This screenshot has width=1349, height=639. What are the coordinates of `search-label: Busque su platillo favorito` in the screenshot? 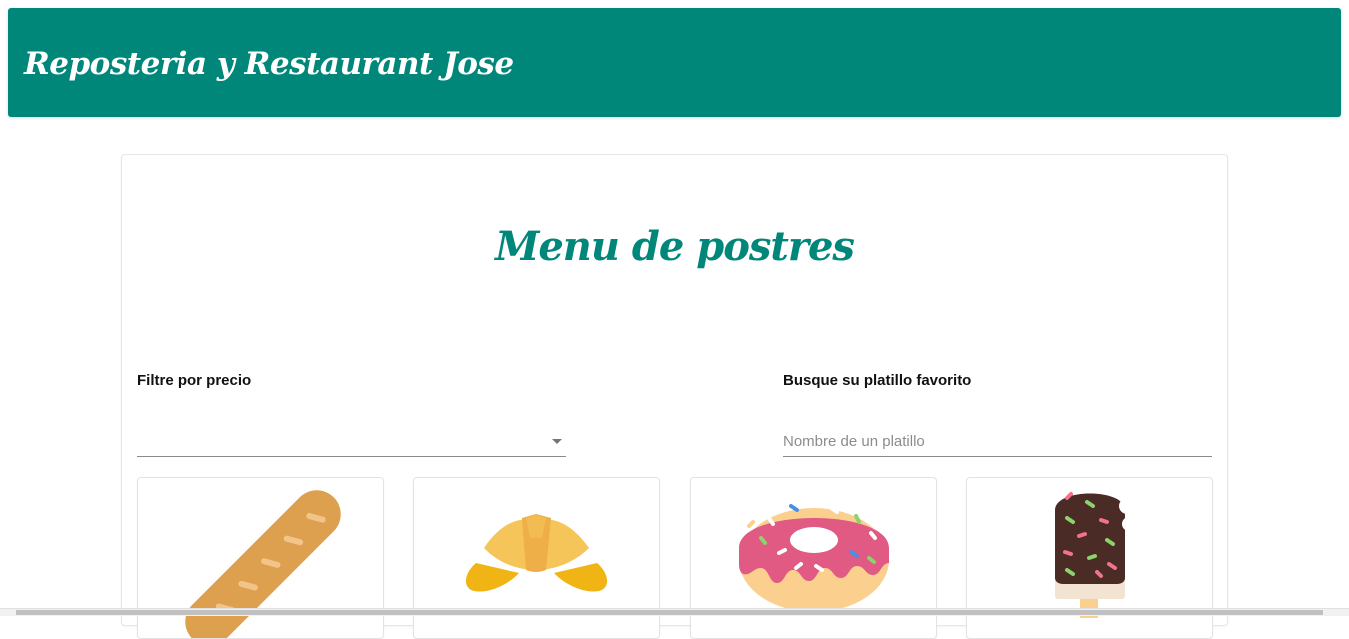 It's located at (877, 380).